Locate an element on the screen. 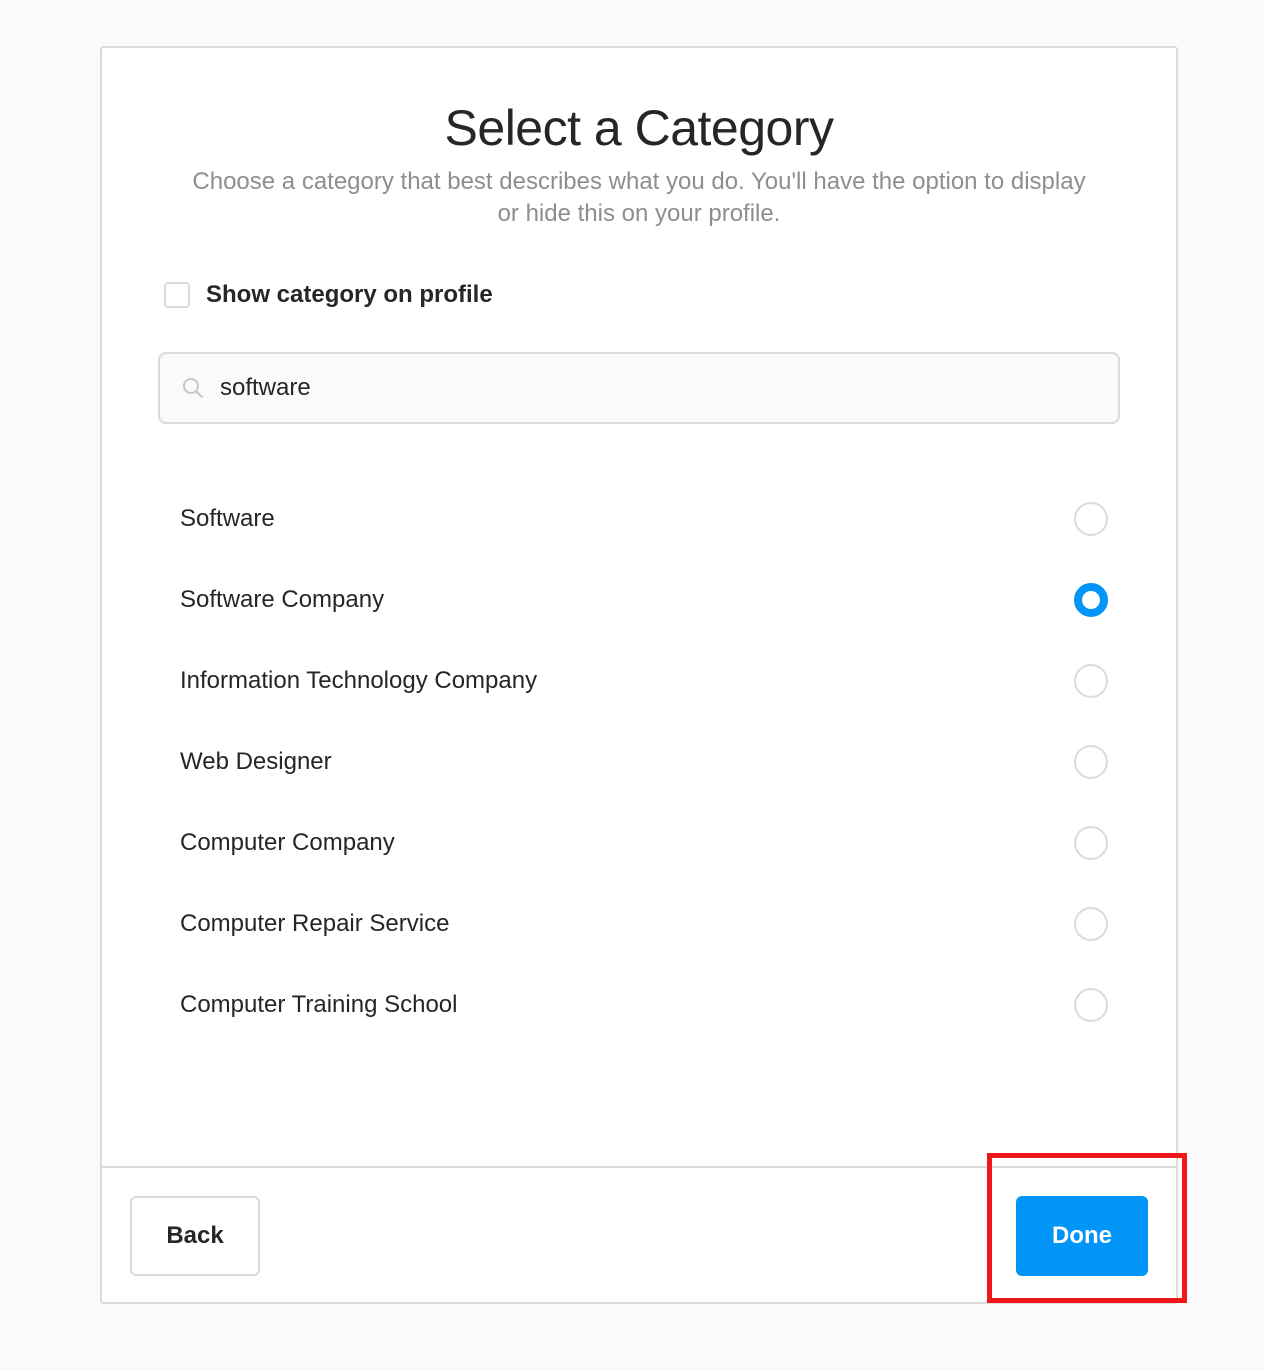 This screenshot has height=1370, width=1264. category-option-computer-repair-service: Computer Repair Service is located at coordinates (644, 923).